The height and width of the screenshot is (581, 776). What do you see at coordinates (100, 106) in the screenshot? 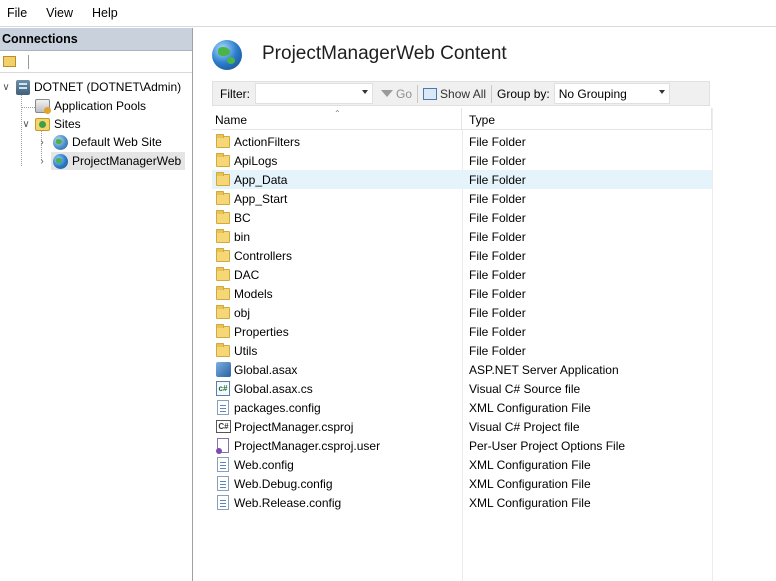
I see `tree-node-label: Application Pools` at bounding box center [100, 106].